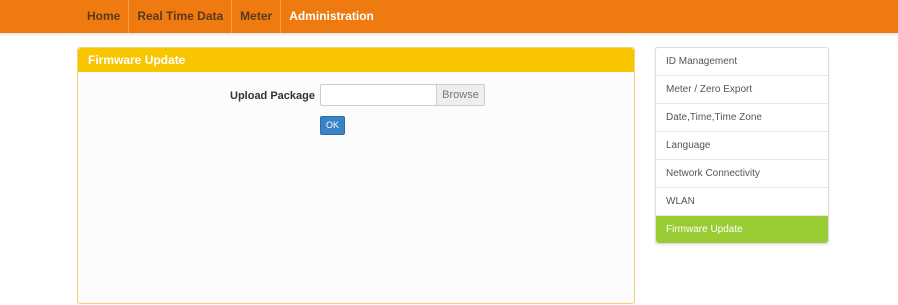 This screenshot has height=305, width=898. What do you see at coordinates (181, 16) in the screenshot?
I see `nav-real-time-data: Real Time Data` at bounding box center [181, 16].